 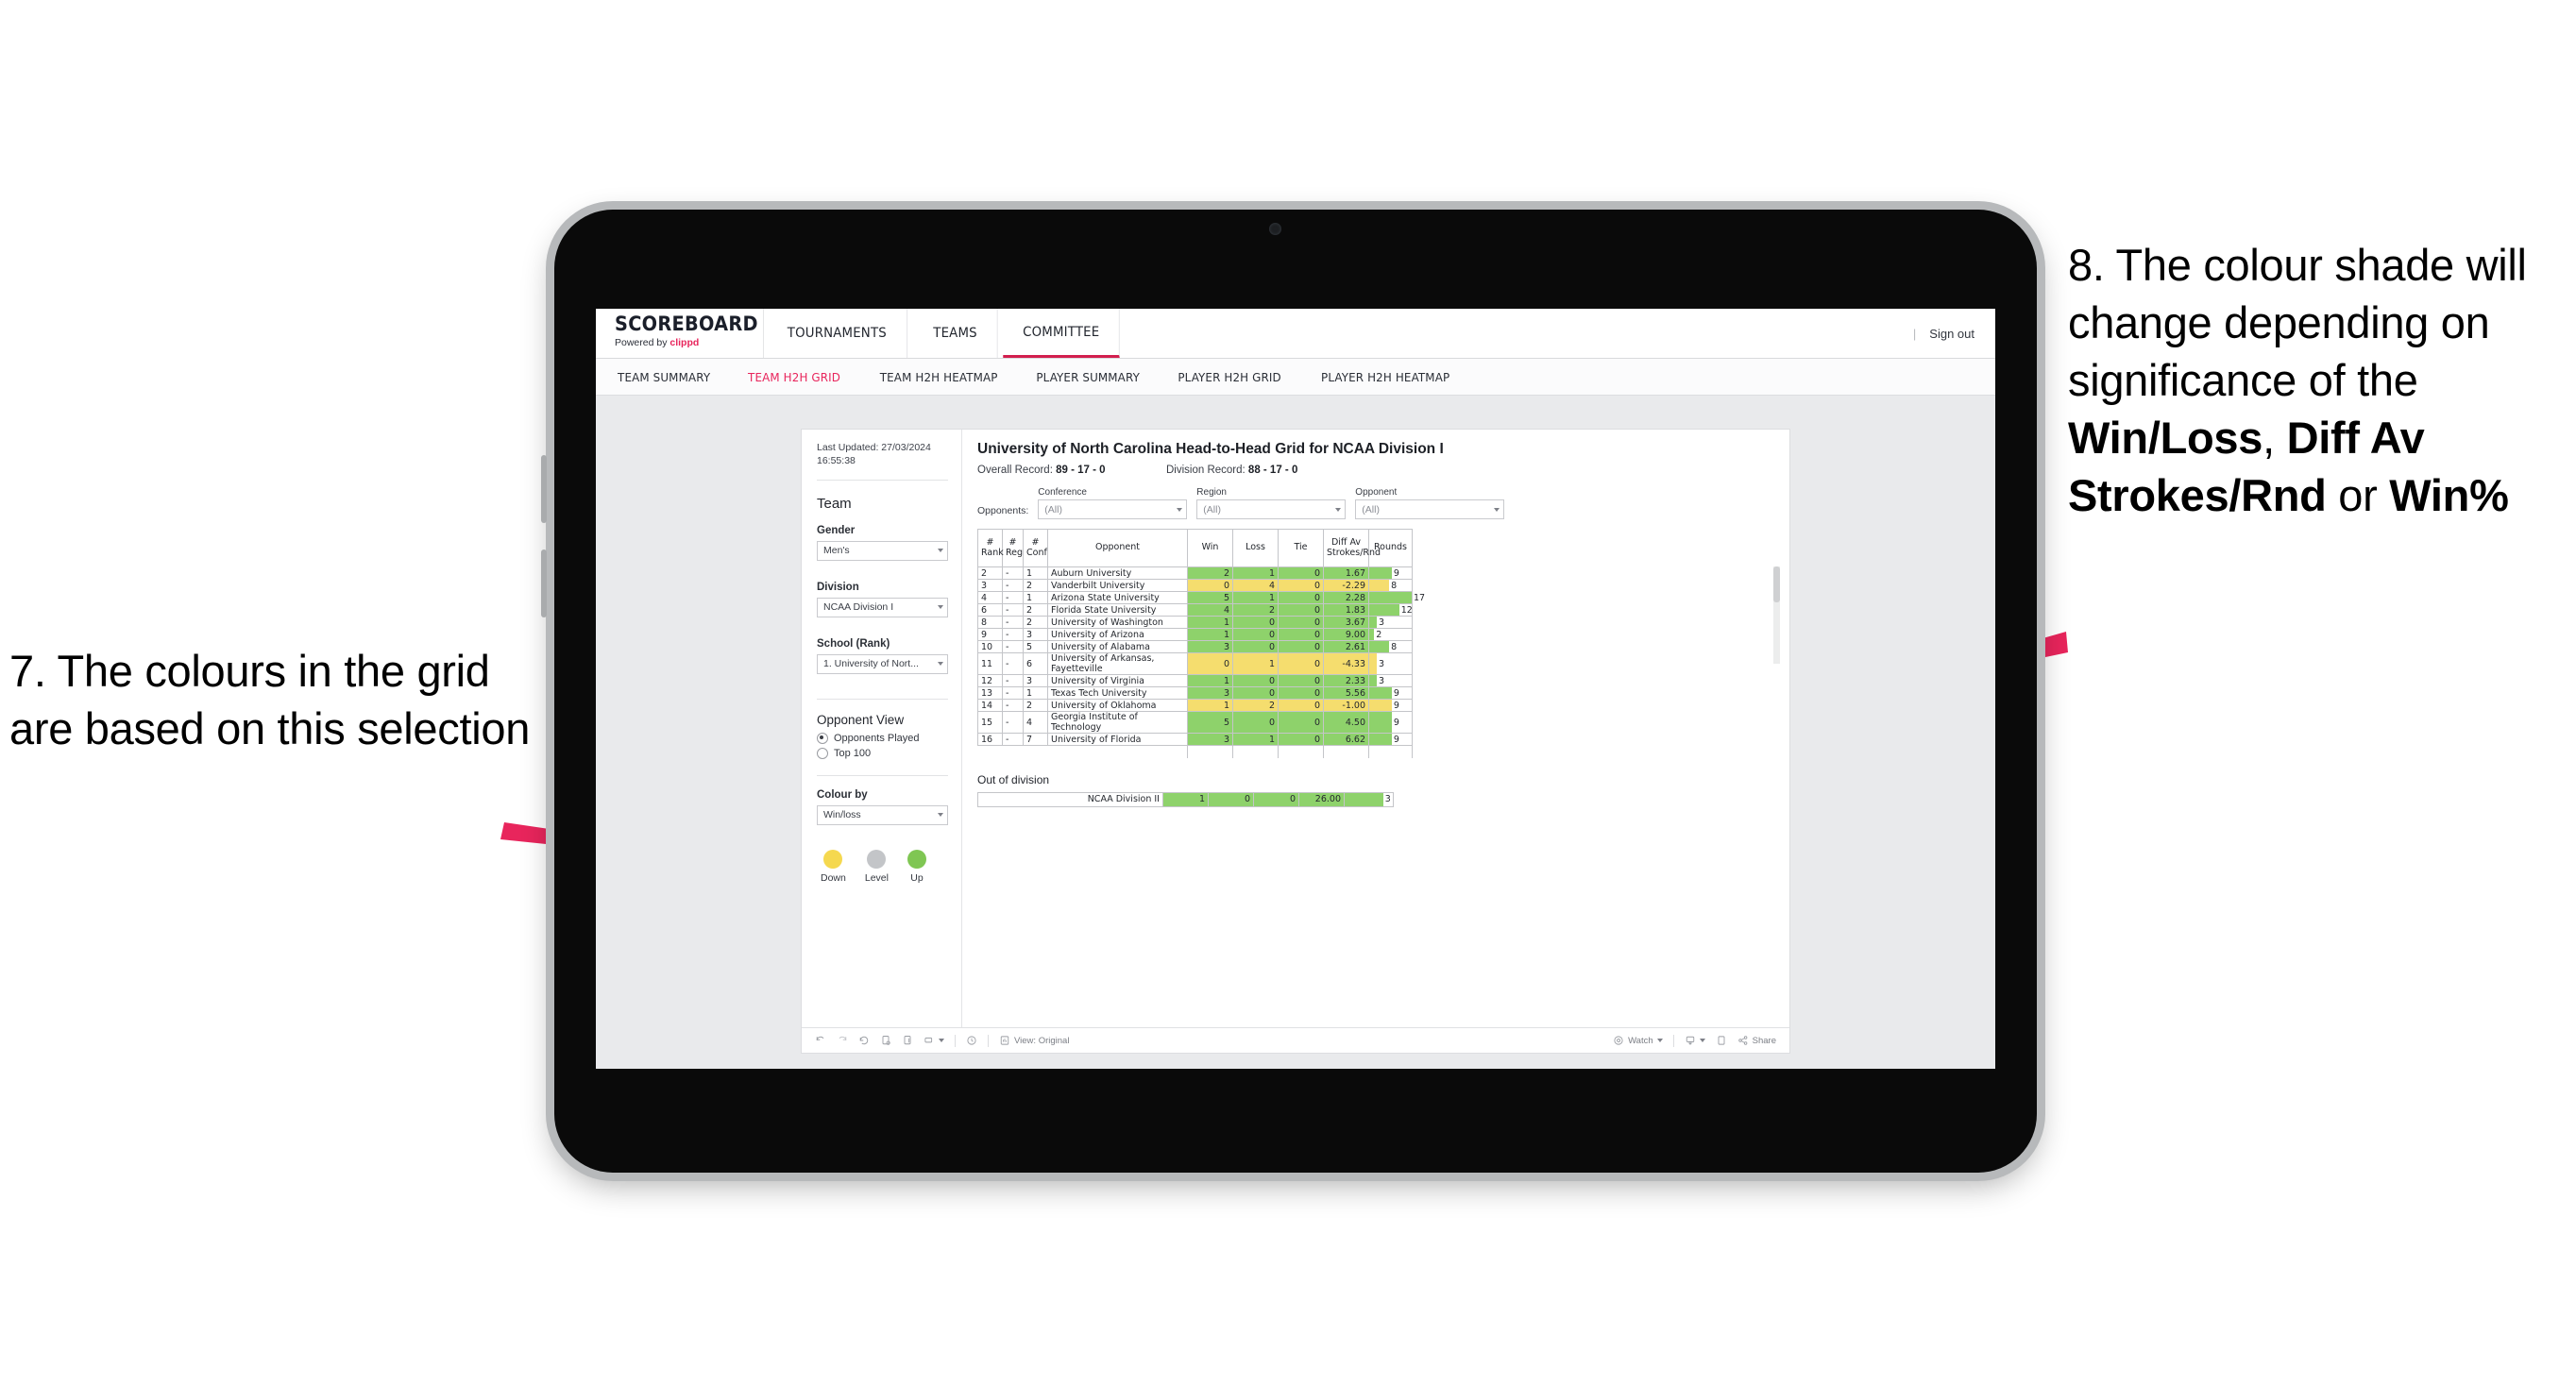 What do you see at coordinates (1113, 509) in the screenshot?
I see `filter-conference-select: (All)` at bounding box center [1113, 509].